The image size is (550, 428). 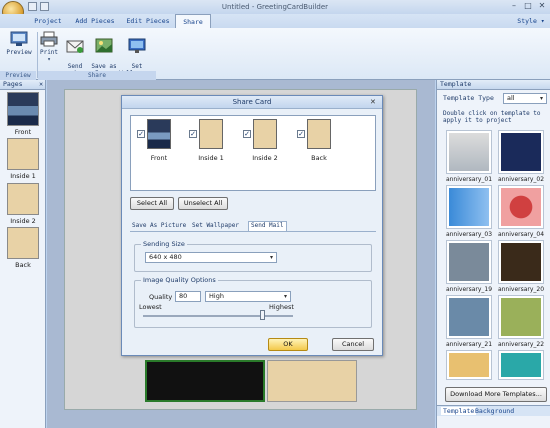 I want to click on maximize-button: □, so click(x=528, y=6).